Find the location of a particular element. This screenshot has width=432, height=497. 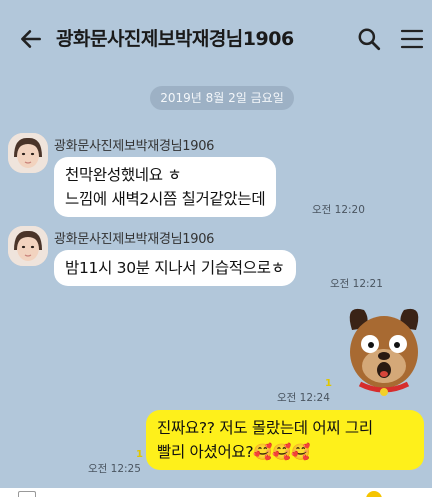

message-line: 빨리 아셨어요?🥰🥰🥰 is located at coordinates (234, 452).